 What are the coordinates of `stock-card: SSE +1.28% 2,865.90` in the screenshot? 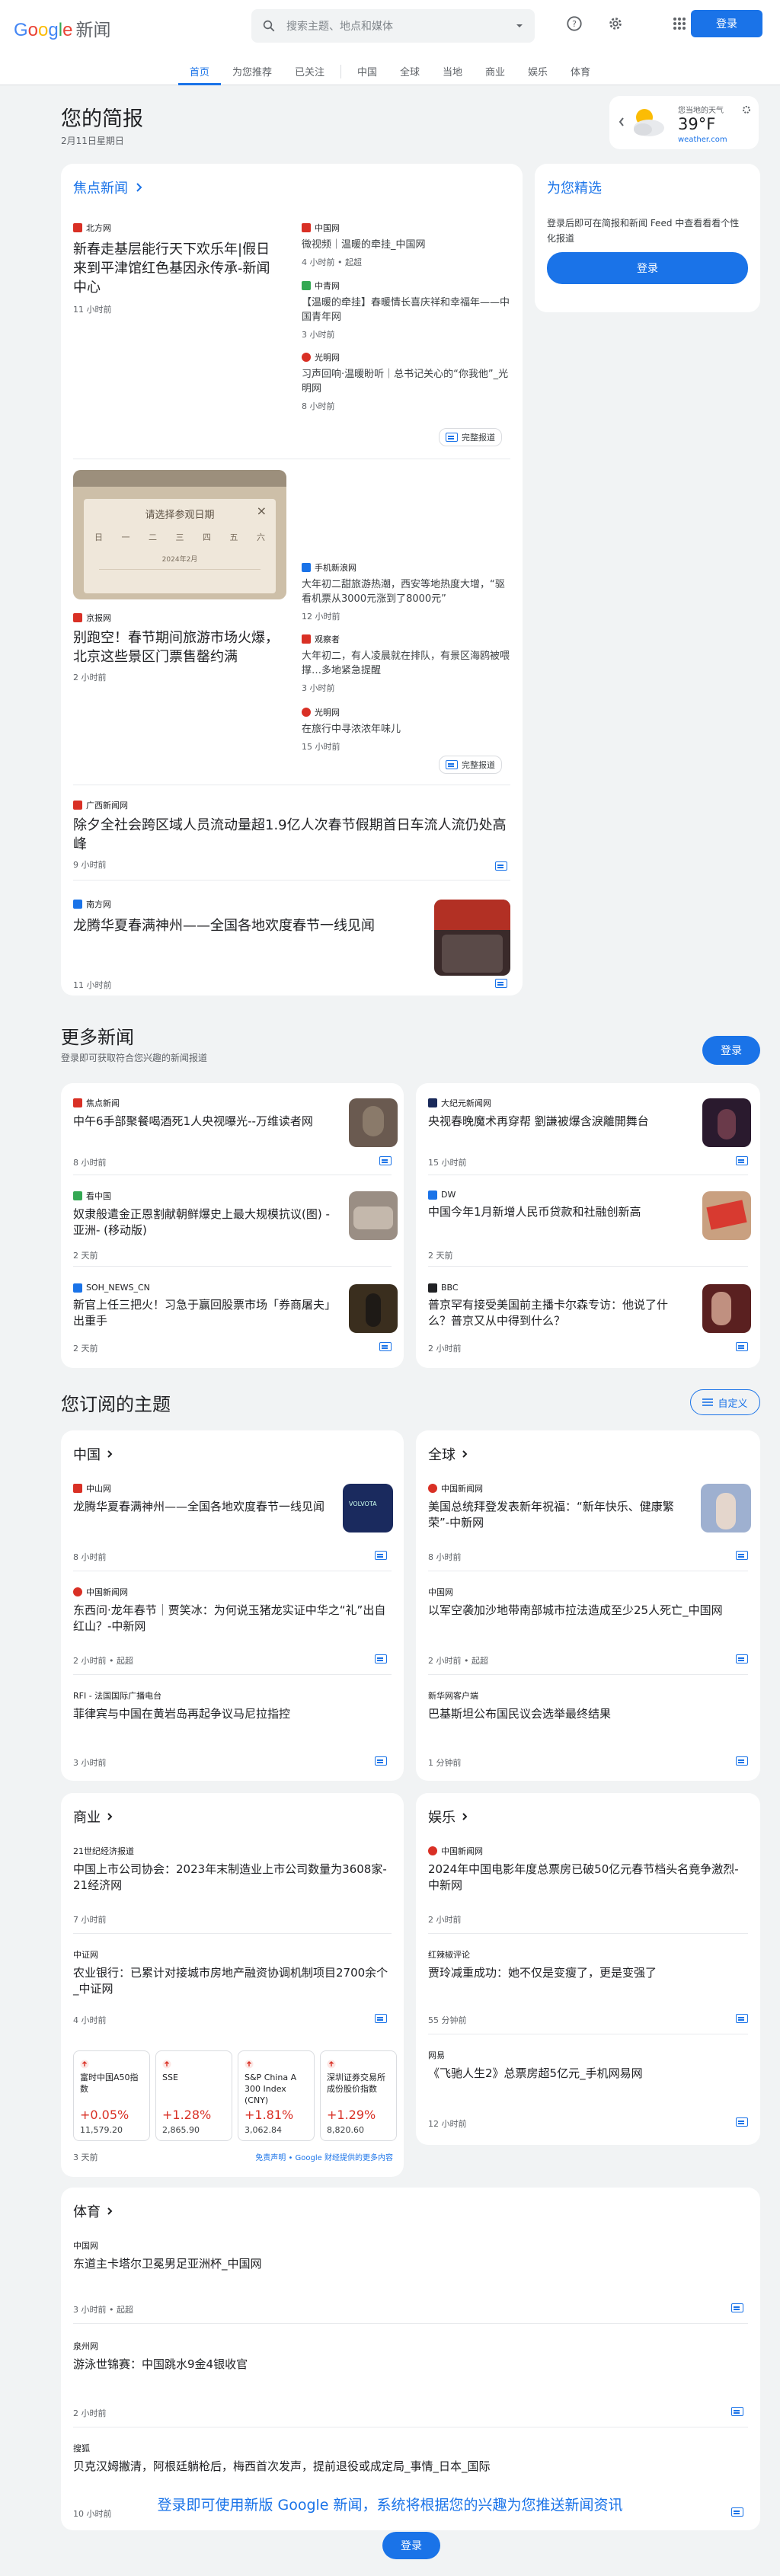 It's located at (193, 2096).